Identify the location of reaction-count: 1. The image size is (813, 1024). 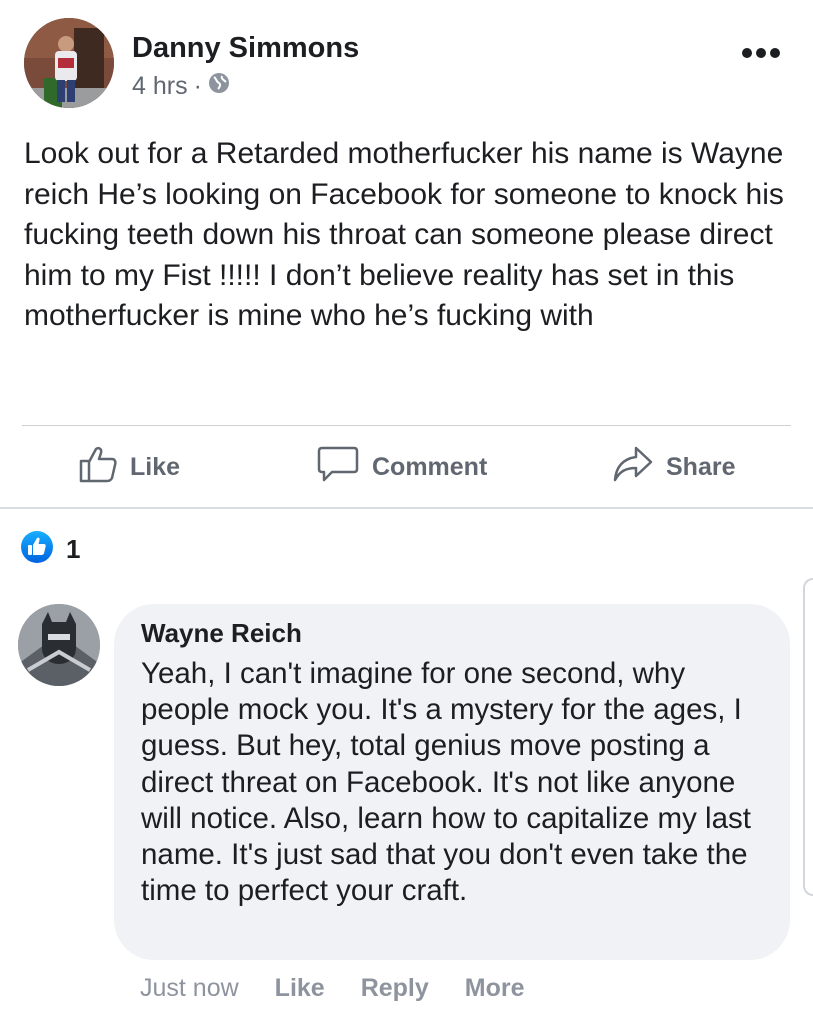
(73, 548).